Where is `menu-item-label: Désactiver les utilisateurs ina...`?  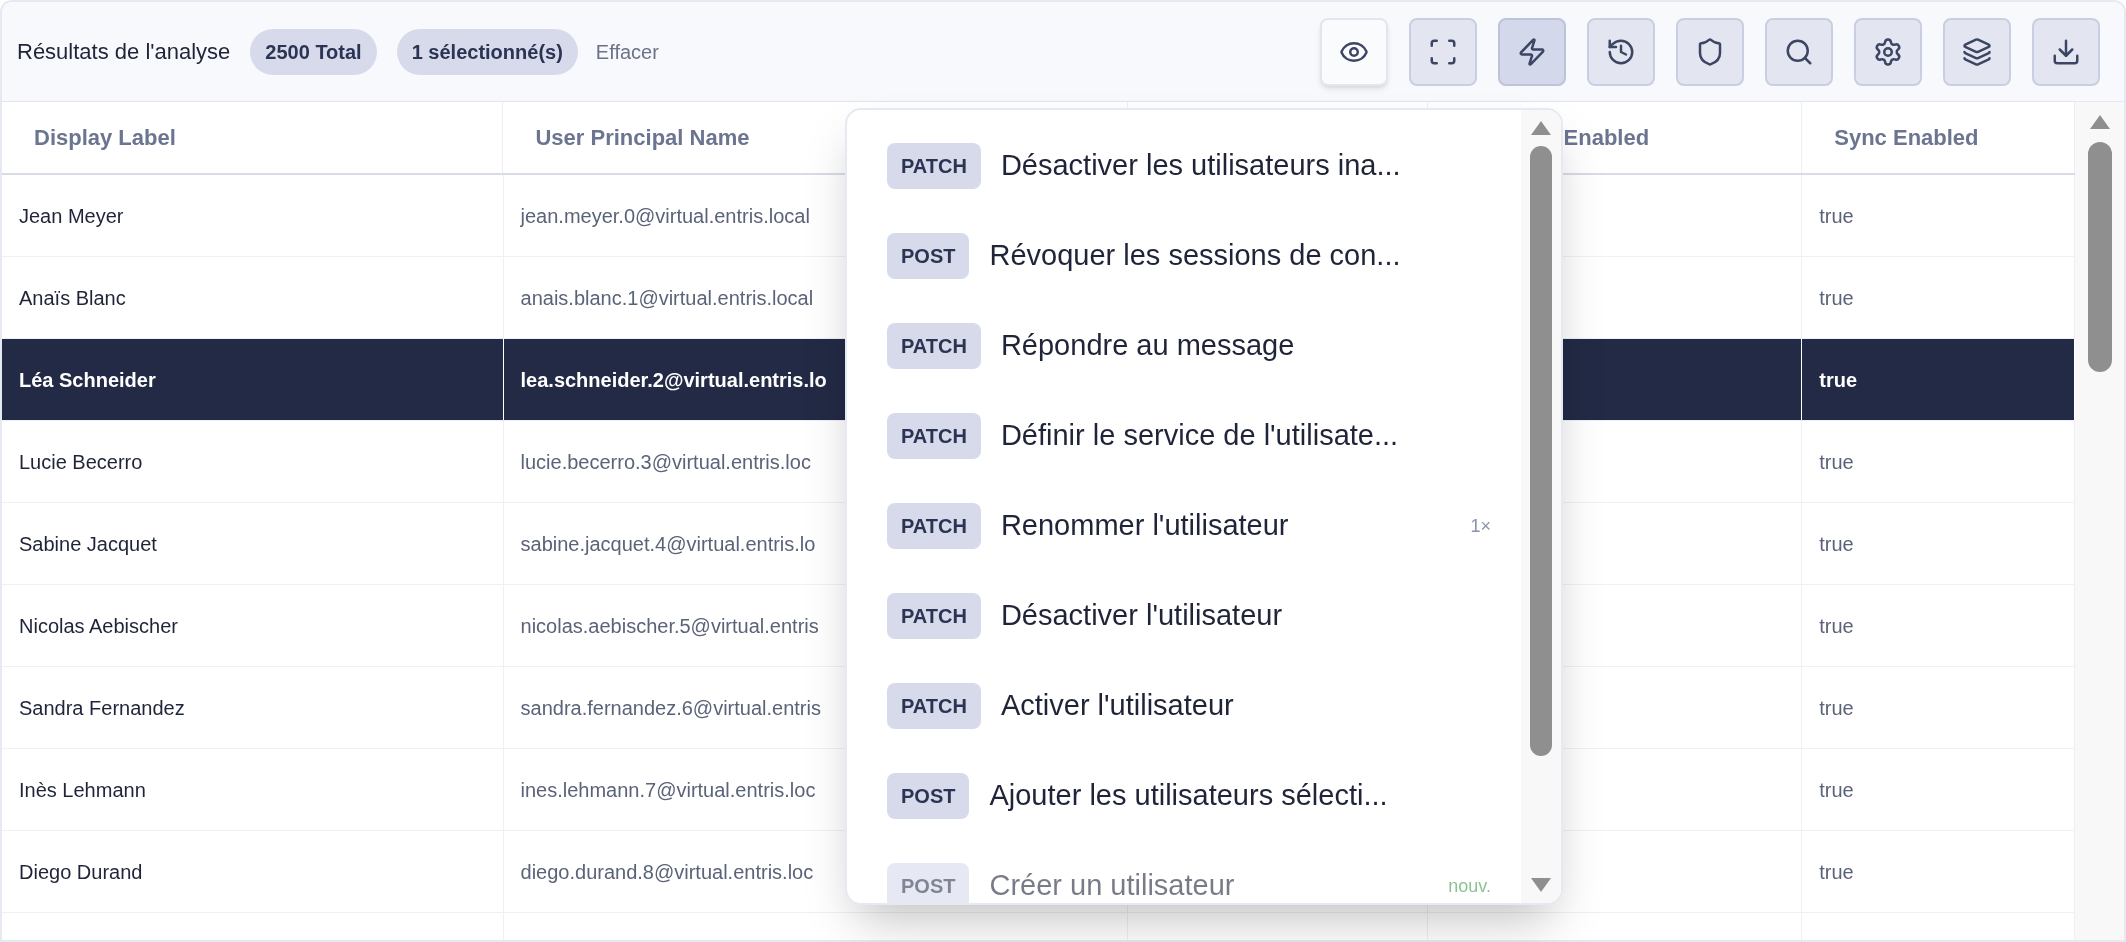 menu-item-label: Désactiver les utilisateurs ina... is located at coordinates (1200, 166).